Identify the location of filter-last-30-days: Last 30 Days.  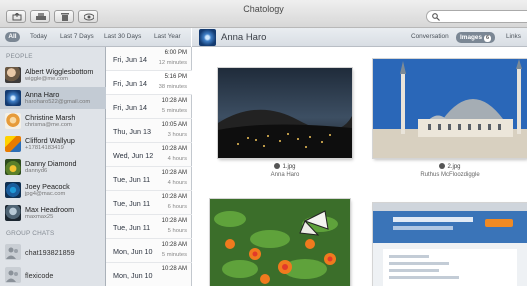
(122, 36).